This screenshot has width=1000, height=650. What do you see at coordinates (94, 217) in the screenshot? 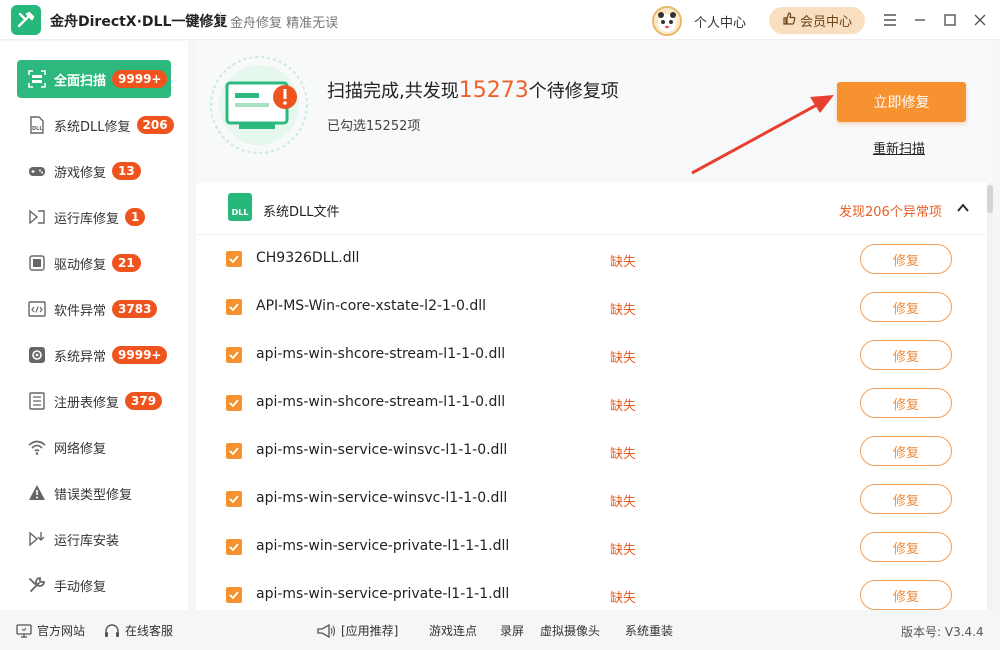
I see `sidebar-item-runtime-repair: 运行库修复 1` at bounding box center [94, 217].